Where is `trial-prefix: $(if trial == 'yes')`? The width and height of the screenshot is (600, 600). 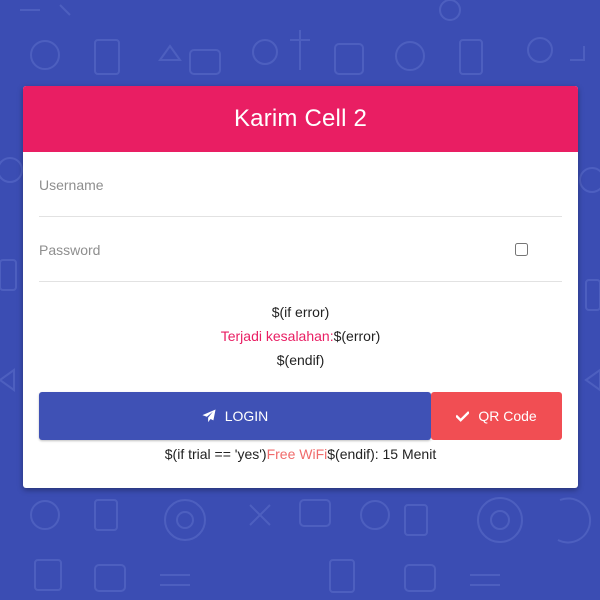 trial-prefix: $(if trial == 'yes') is located at coordinates (215, 454).